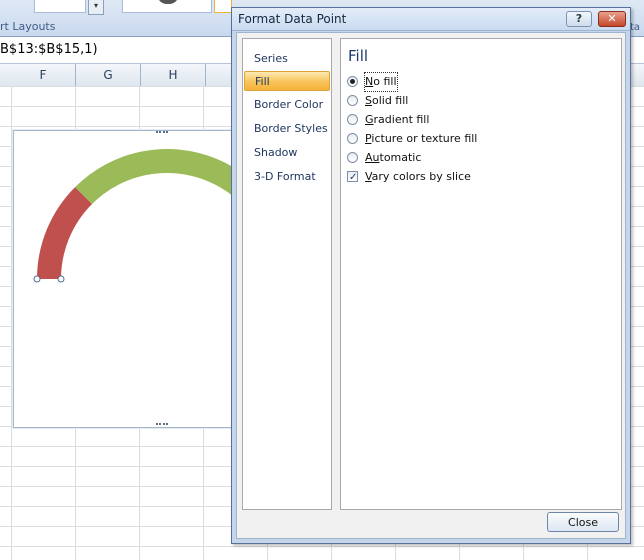 The image size is (644, 560). I want to click on nav-item-border-styles: Border Styles, so click(287, 129).